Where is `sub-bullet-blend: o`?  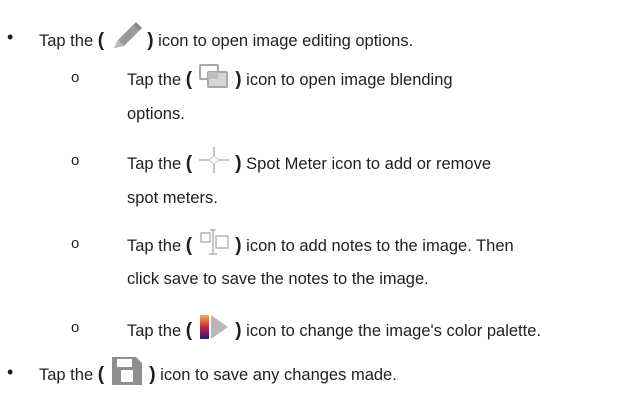
sub-bullet-blend: o is located at coordinates (75, 77).